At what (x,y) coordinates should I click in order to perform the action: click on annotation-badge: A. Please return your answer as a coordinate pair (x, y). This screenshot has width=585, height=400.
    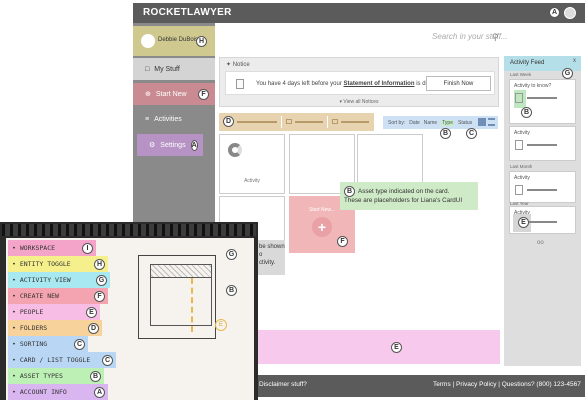
    Looking at the image, I should click on (99, 392).